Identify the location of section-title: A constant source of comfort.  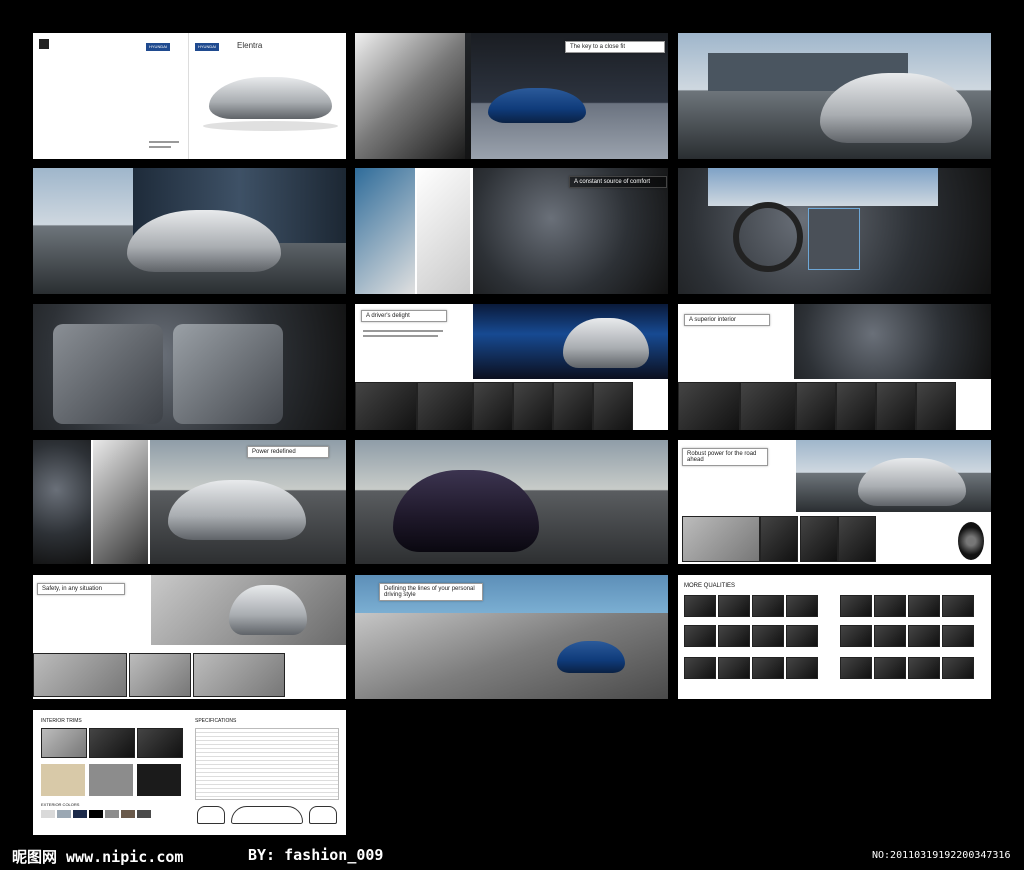
(612, 182).